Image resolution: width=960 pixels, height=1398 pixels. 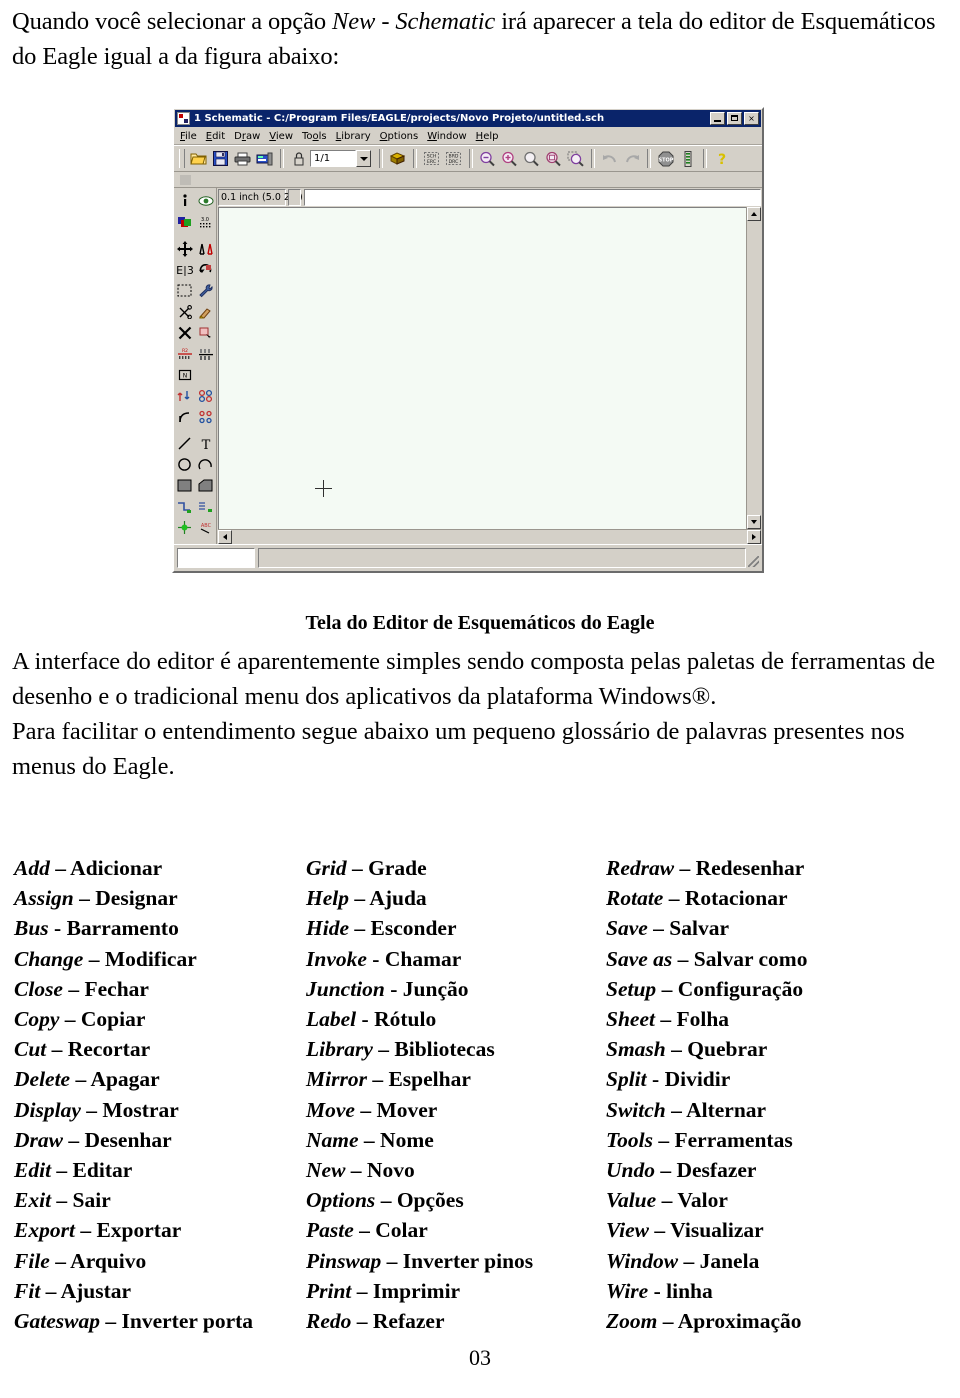 I want to click on menu-item-window: Window, so click(x=446, y=136).